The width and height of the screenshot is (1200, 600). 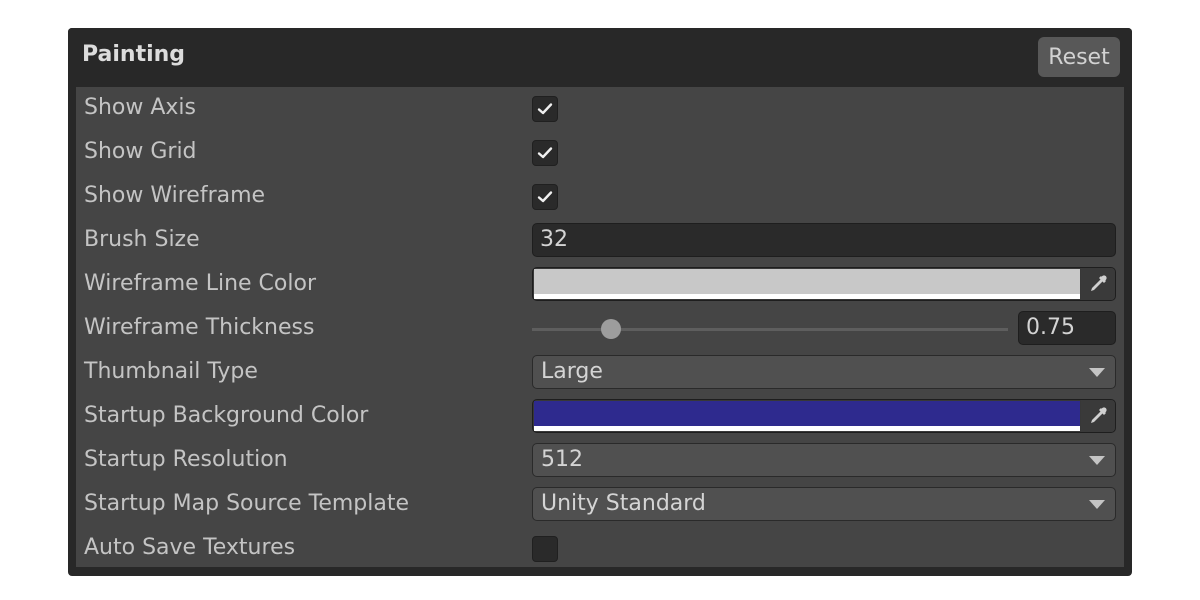 What do you see at coordinates (600, 109) in the screenshot?
I see `row-show-axis: Show Axis` at bounding box center [600, 109].